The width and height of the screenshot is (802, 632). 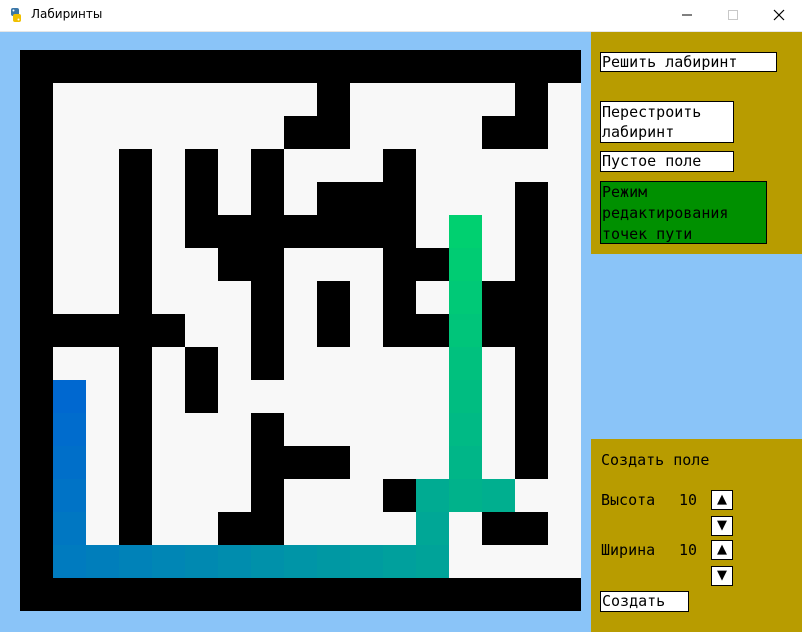 I want to click on waypoint-edit-mode-button: Режим редактирования точек пути, so click(x=683, y=212).